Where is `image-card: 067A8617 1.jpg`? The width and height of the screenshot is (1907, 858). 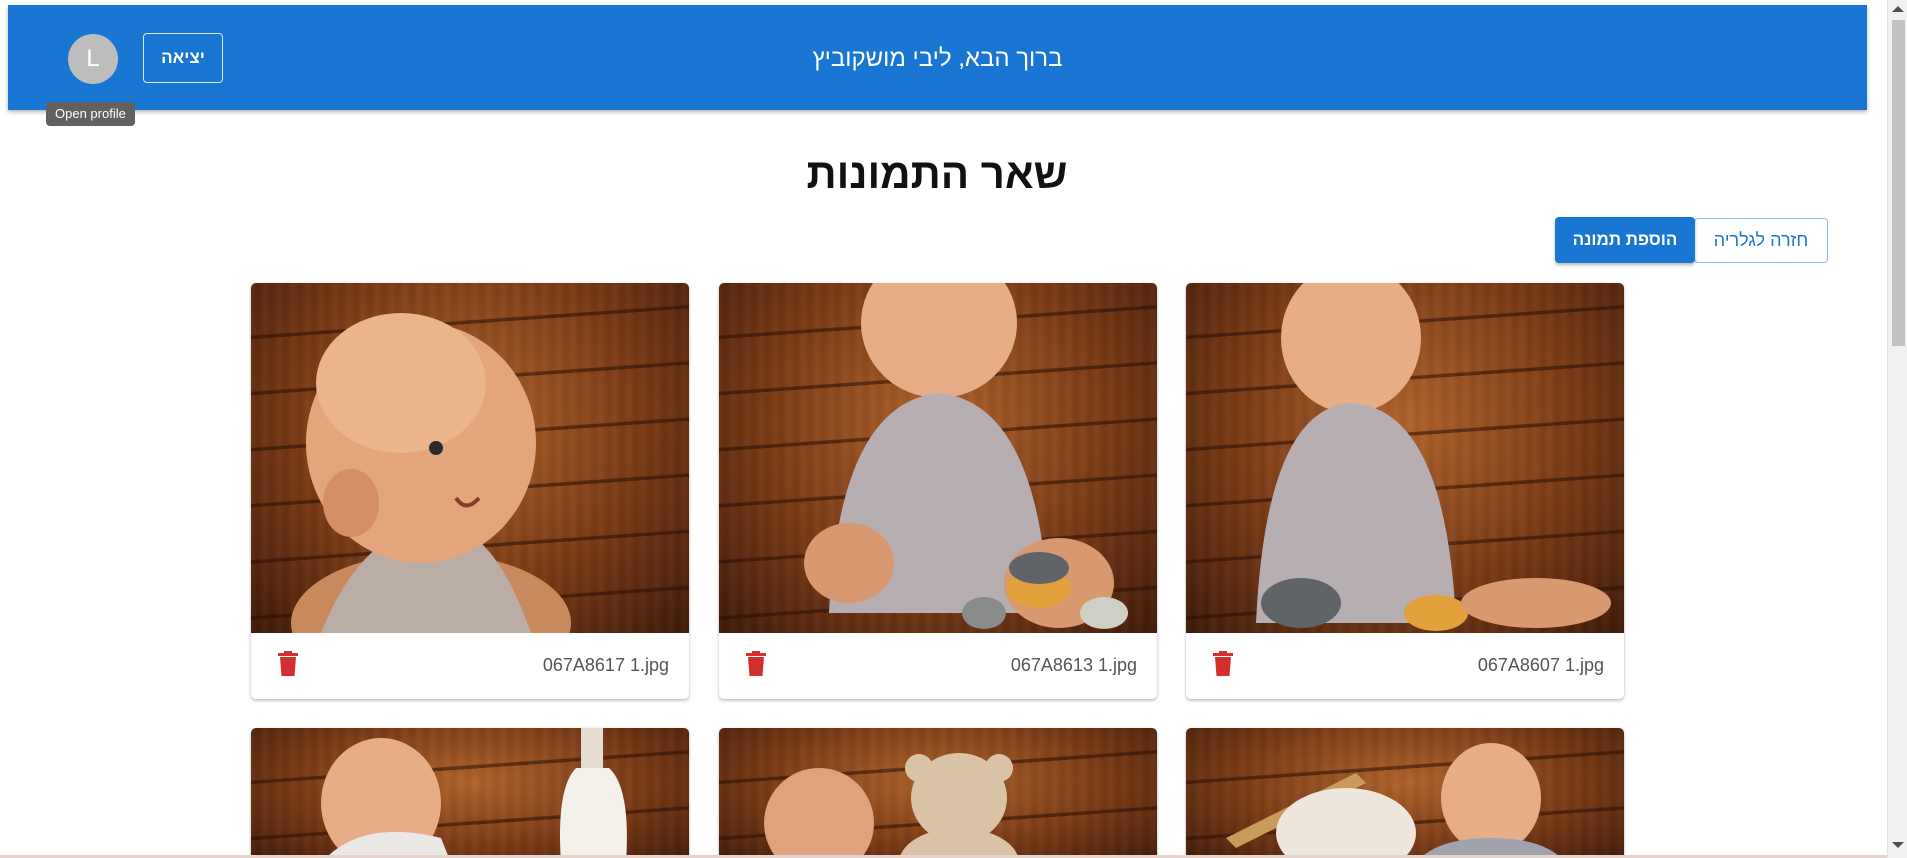 image-card: 067A8617 1.jpg is located at coordinates (470, 491).